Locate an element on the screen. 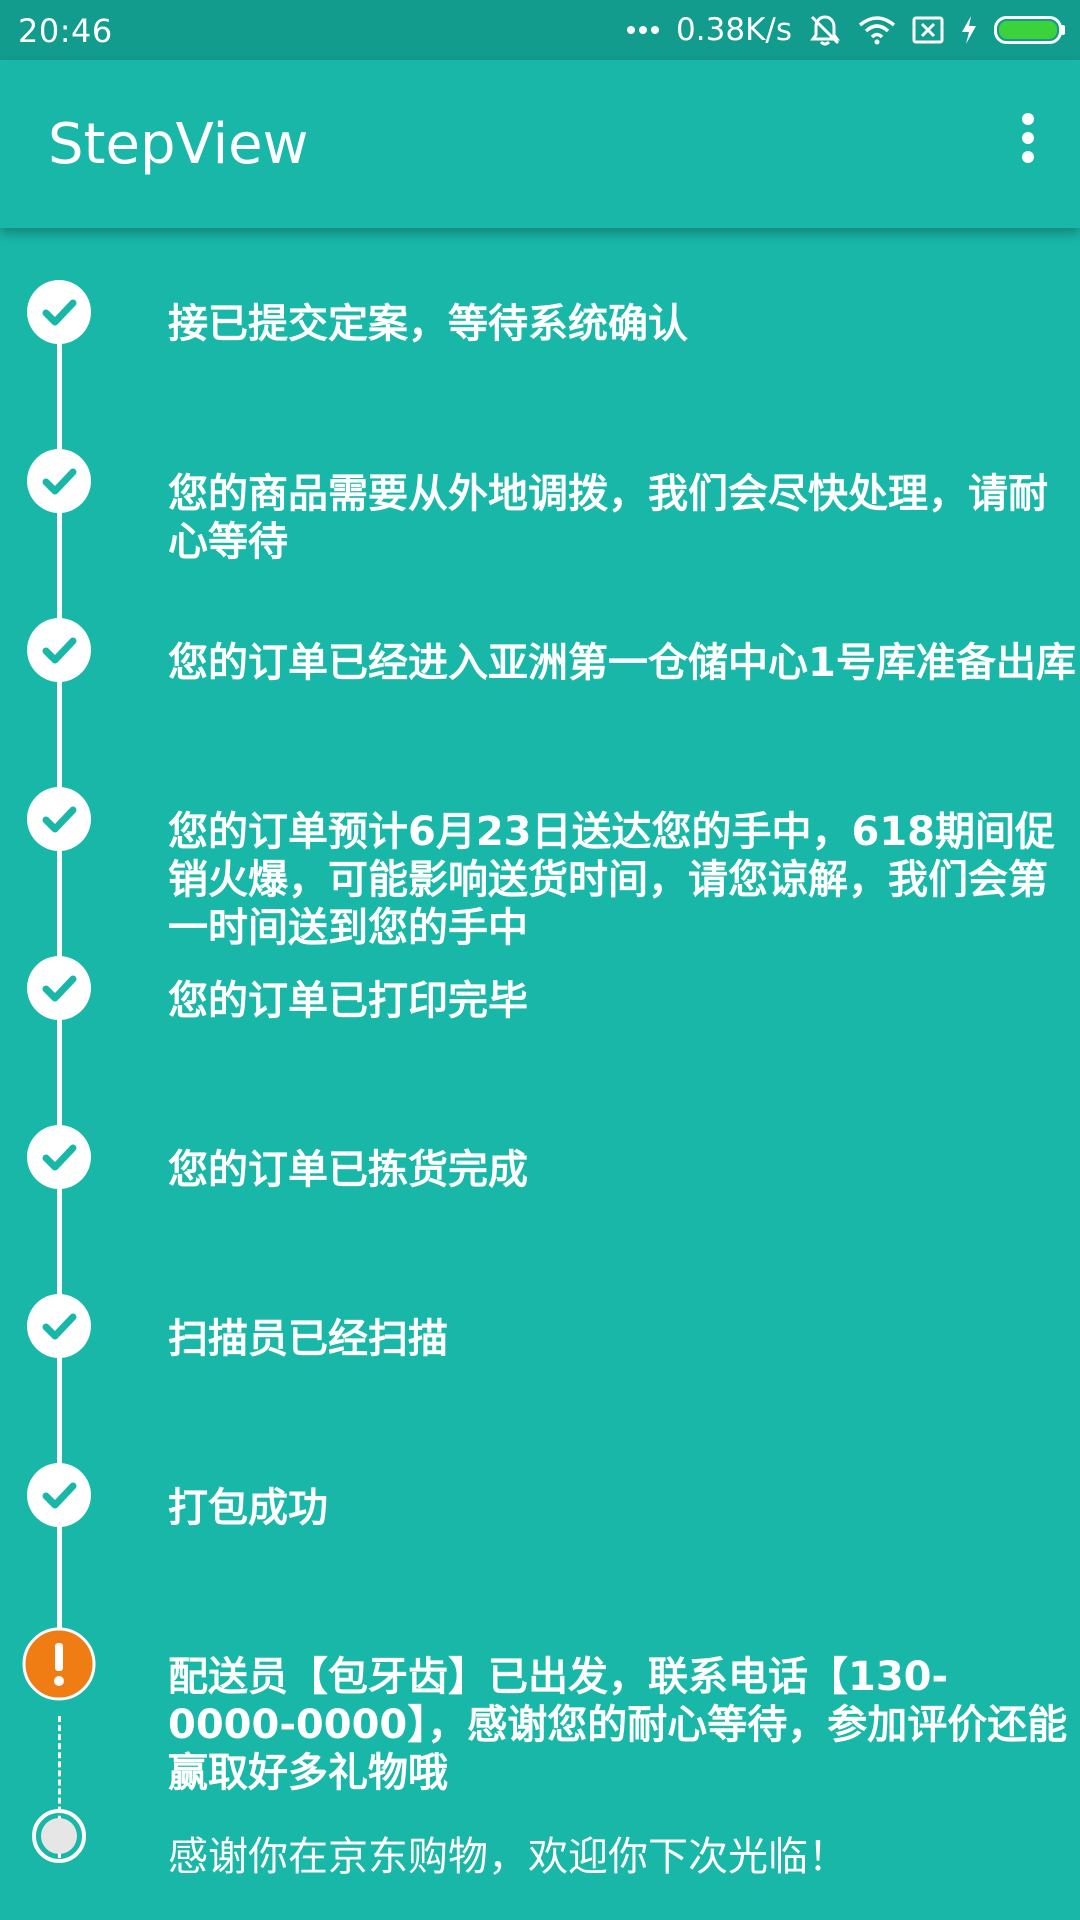 The width and height of the screenshot is (1080, 1920). charging-bolt-icon is located at coordinates (969, 30).